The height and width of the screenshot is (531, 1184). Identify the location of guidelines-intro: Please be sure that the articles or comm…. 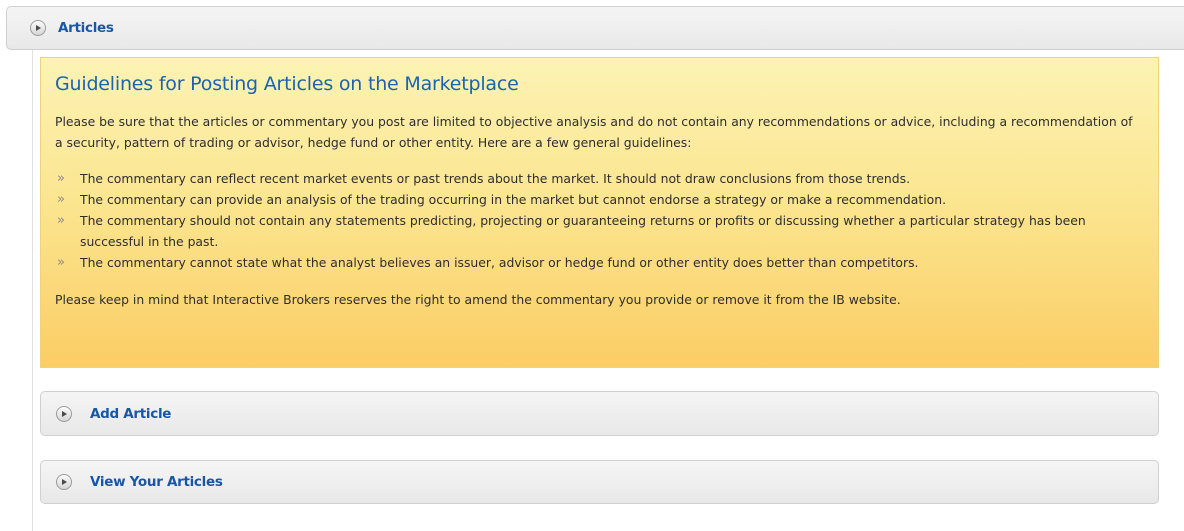
(594, 132).